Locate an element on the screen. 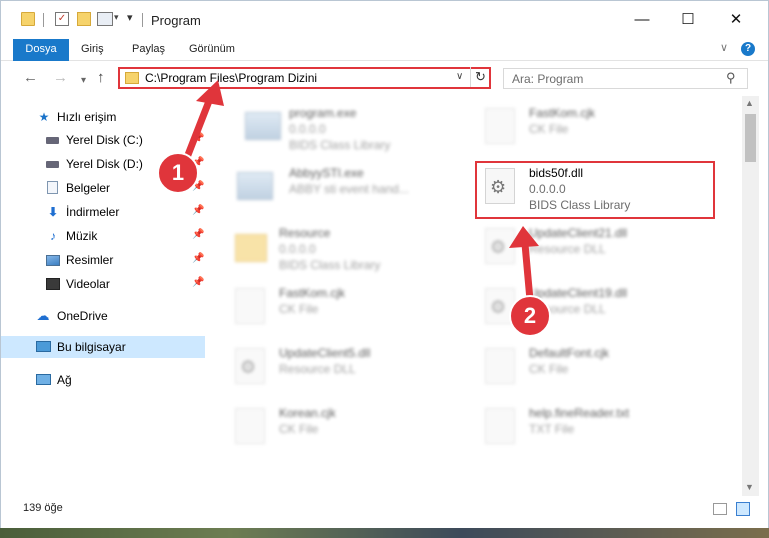 The width and height of the screenshot is (769, 538). dll-file-icon: ⚙ is located at coordinates (500, 246).